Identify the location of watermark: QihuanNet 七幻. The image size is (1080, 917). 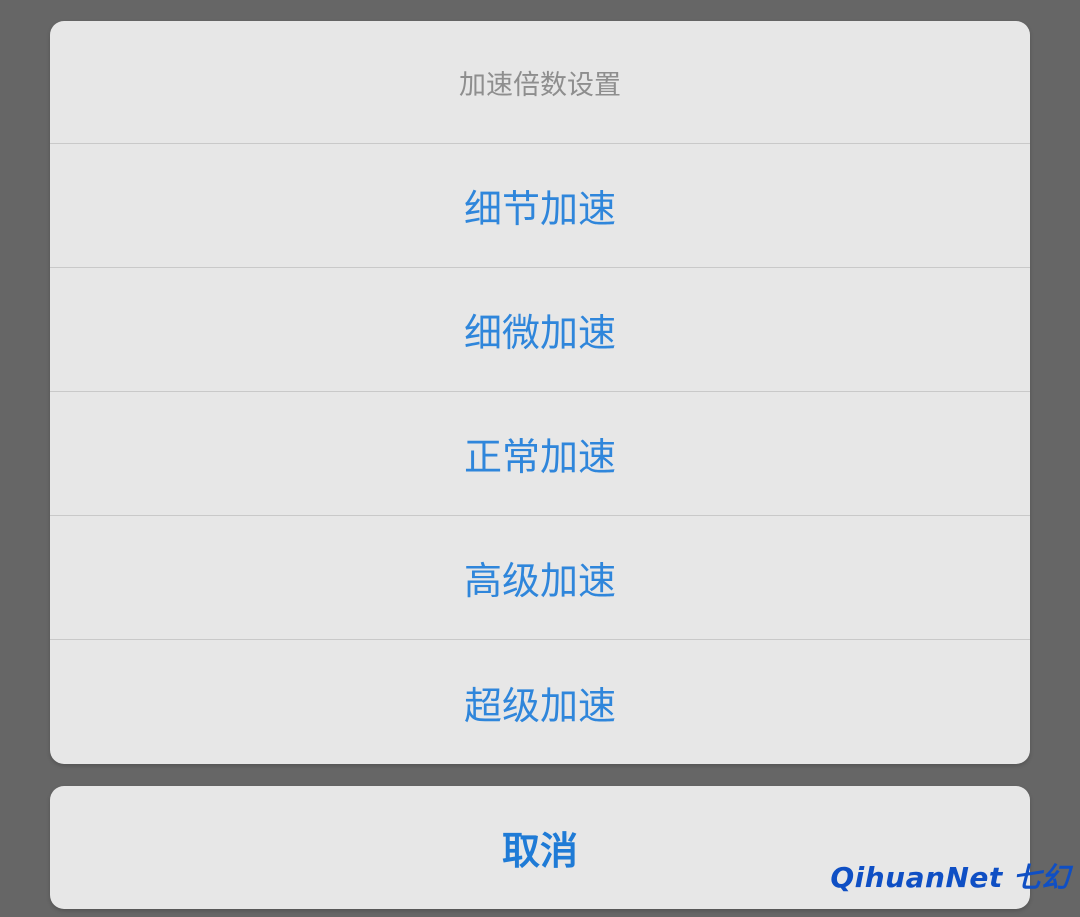
(950, 877).